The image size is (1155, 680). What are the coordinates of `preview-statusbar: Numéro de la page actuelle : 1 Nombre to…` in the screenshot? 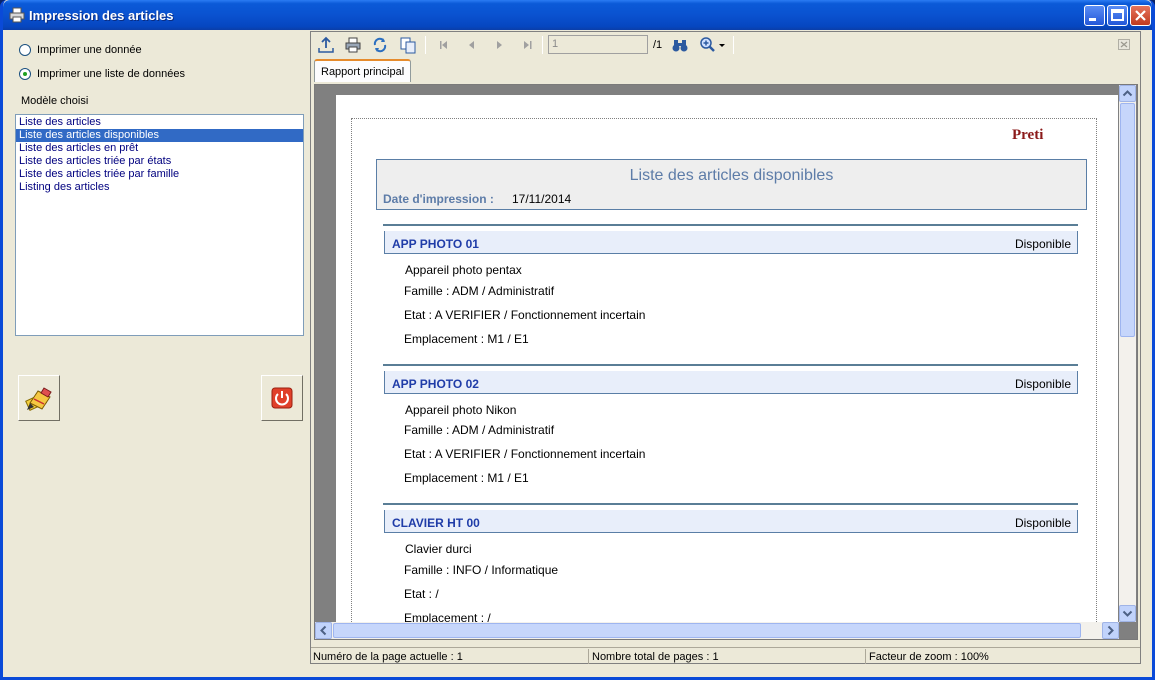 It's located at (725, 655).